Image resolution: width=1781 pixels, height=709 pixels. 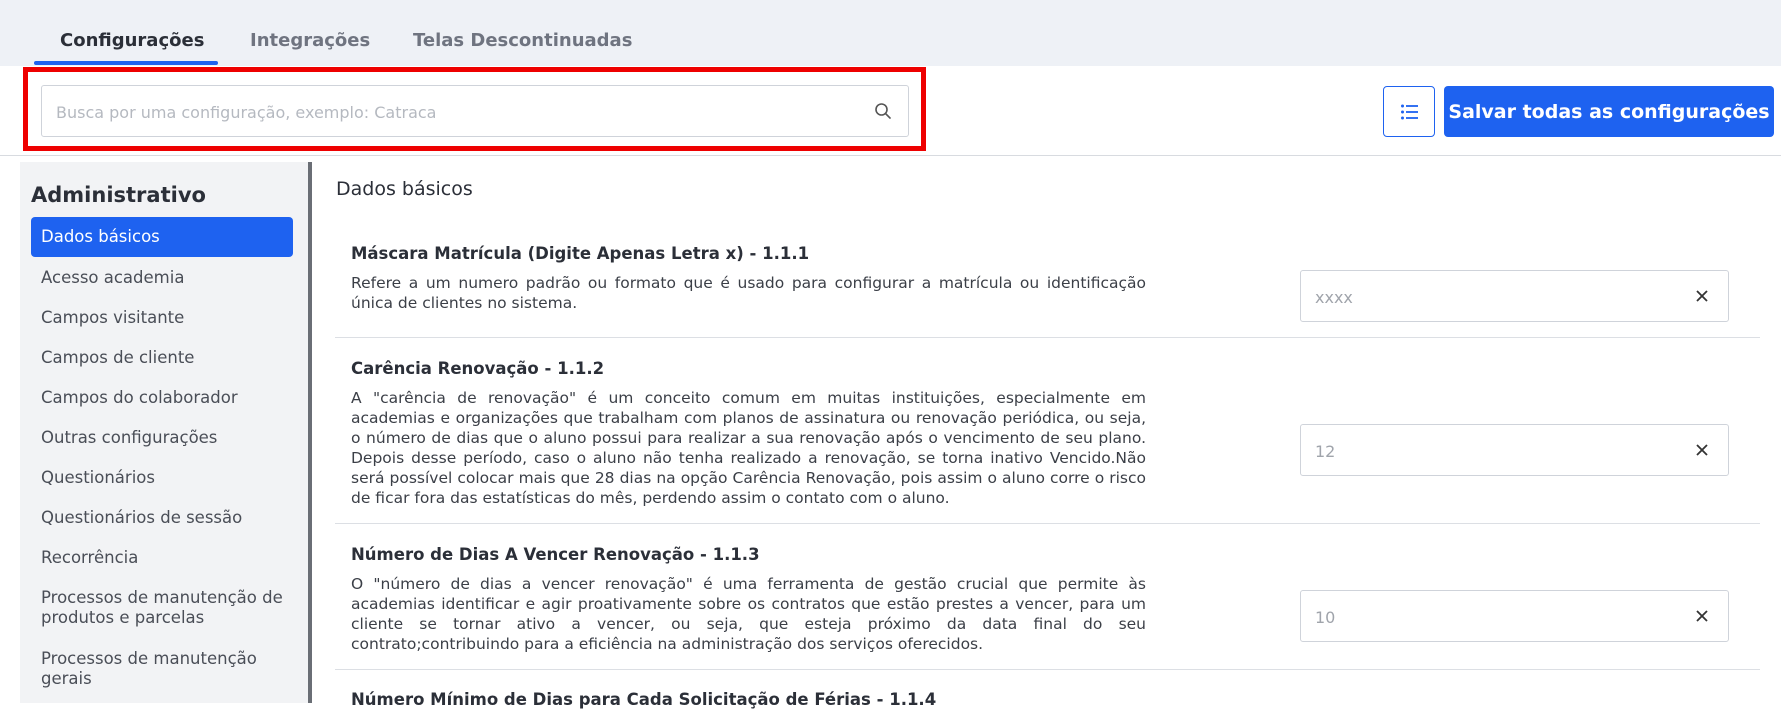 I want to click on sidebar-title: Administrativo, so click(x=118, y=195).